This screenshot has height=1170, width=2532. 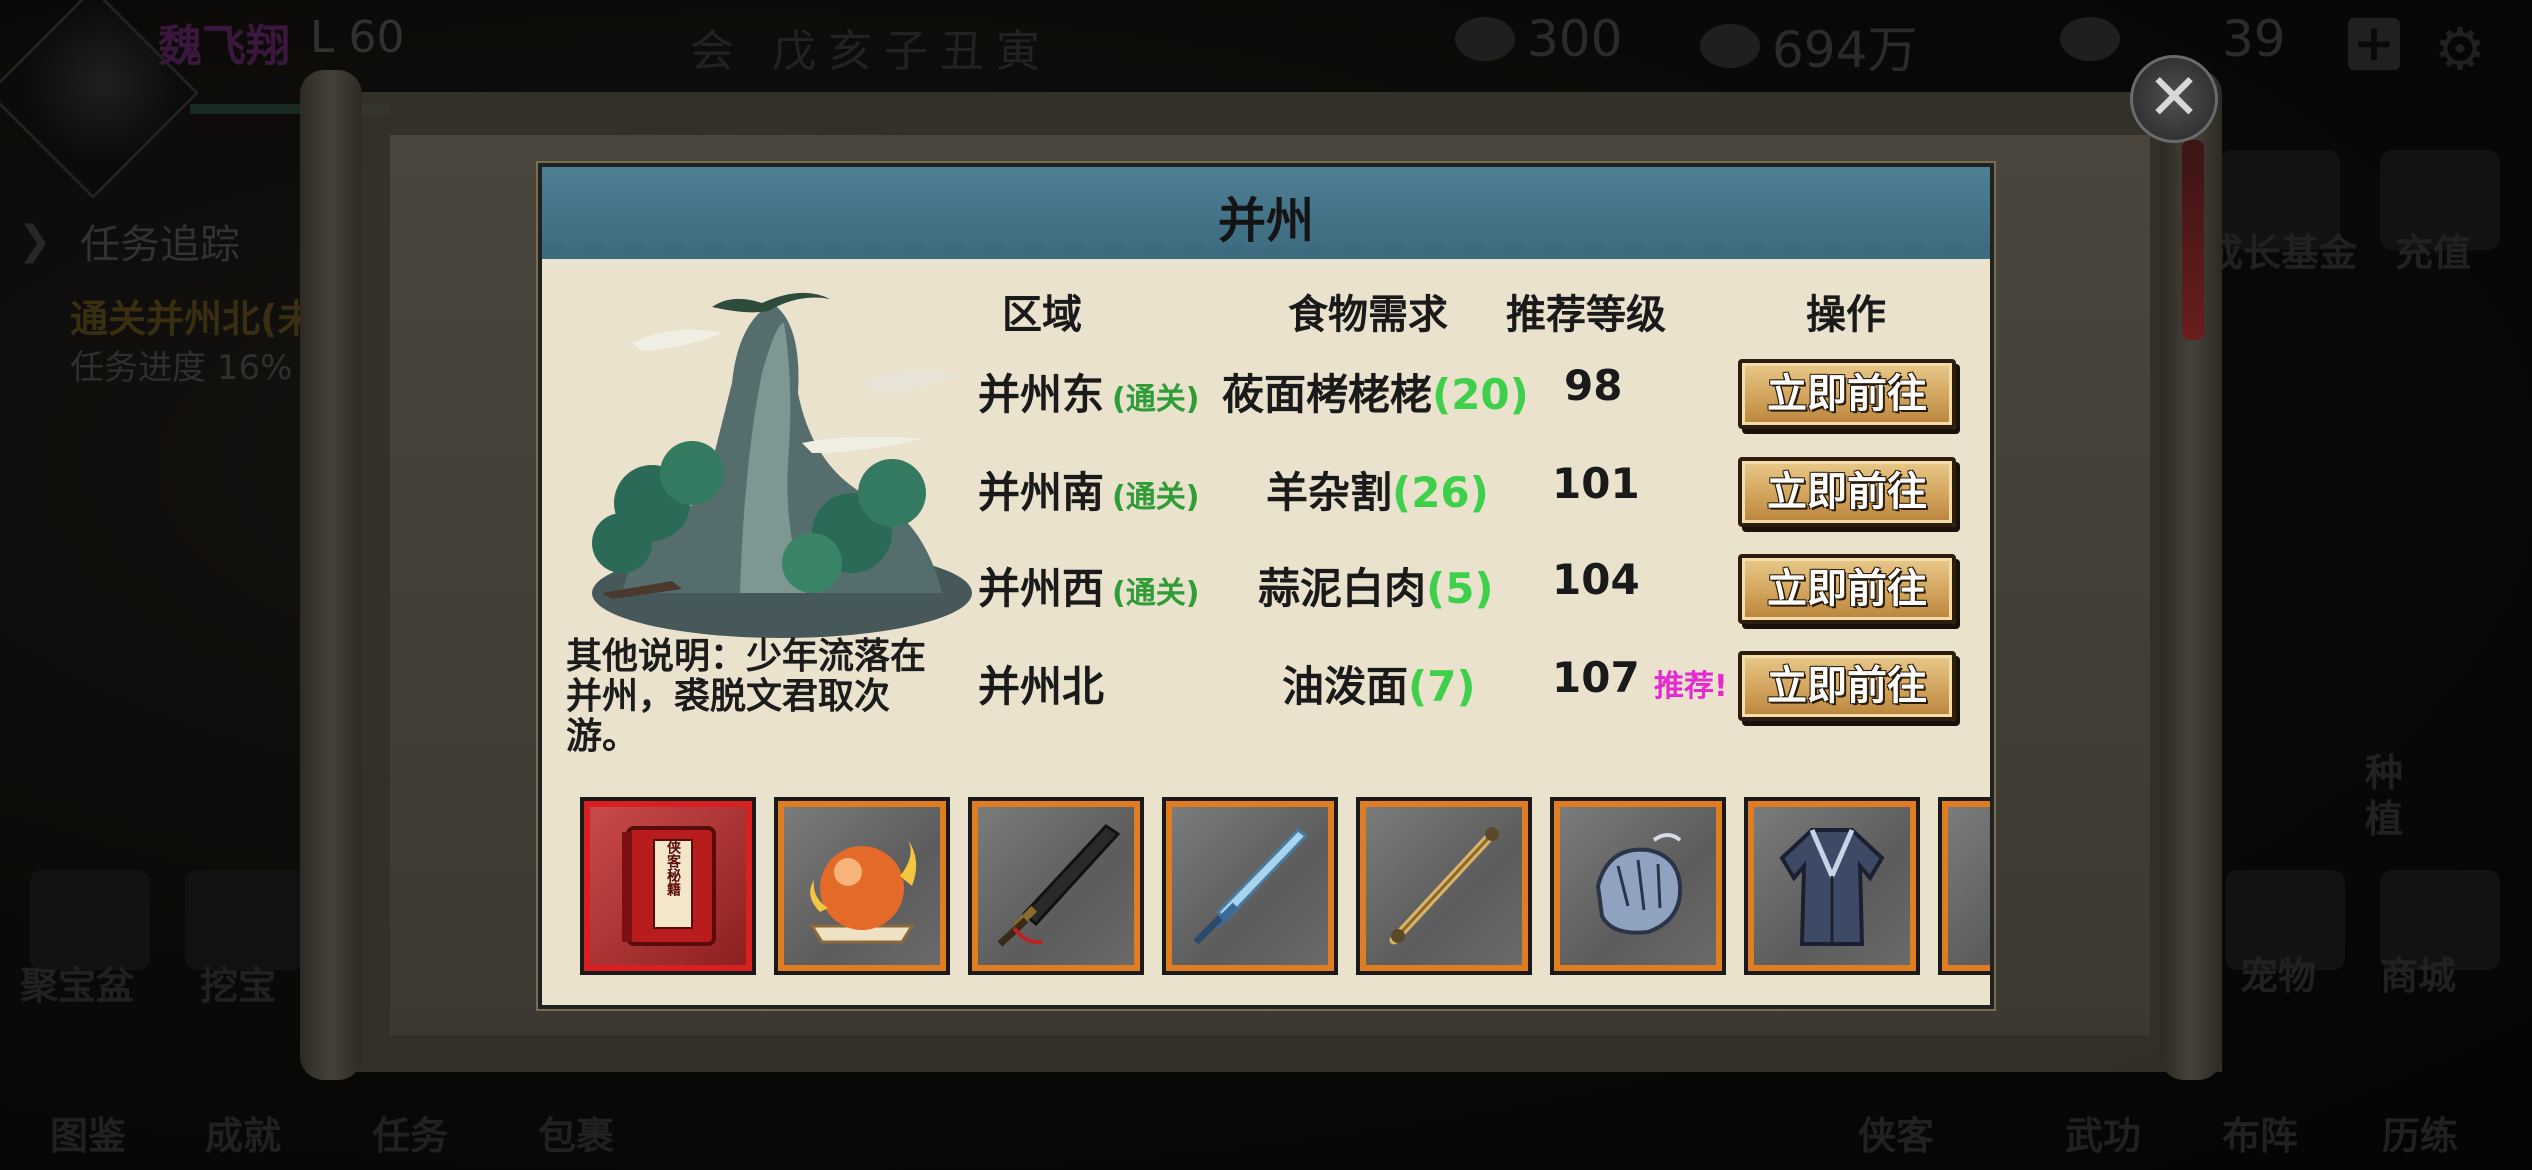 I want to click on recommended-level: 101, so click(x=1596, y=483).